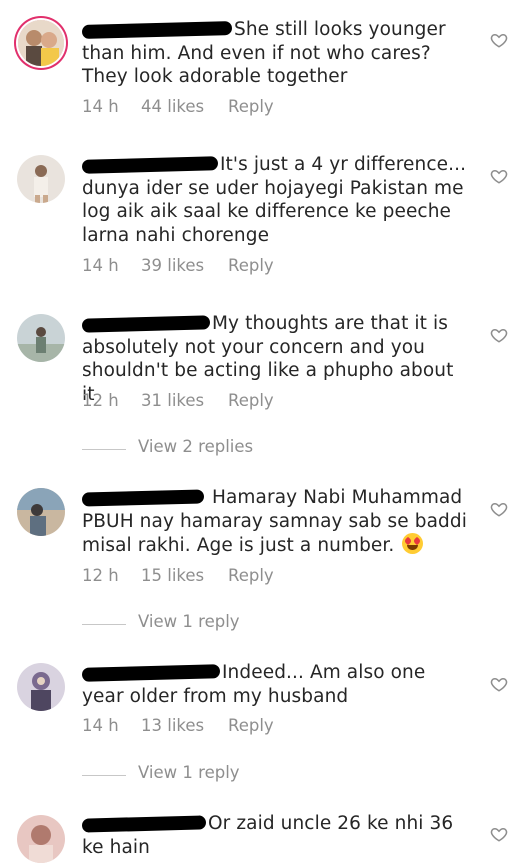 The width and height of the screenshot is (530, 863). Describe the element at coordinates (172, 265) in the screenshot. I see `comment-likes: 39 likes` at that location.